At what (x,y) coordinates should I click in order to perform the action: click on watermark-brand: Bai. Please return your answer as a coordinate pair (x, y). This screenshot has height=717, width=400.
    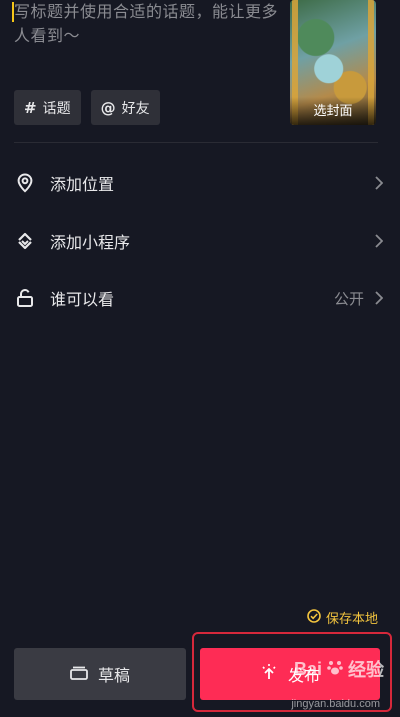
    Looking at the image, I should click on (307, 668).